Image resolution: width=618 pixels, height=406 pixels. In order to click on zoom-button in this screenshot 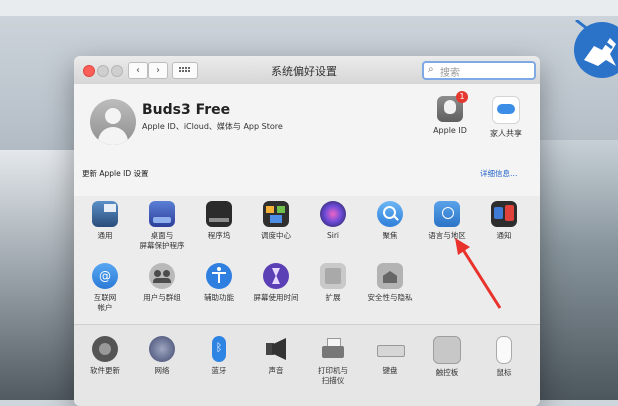, I will do `click(117, 71)`.